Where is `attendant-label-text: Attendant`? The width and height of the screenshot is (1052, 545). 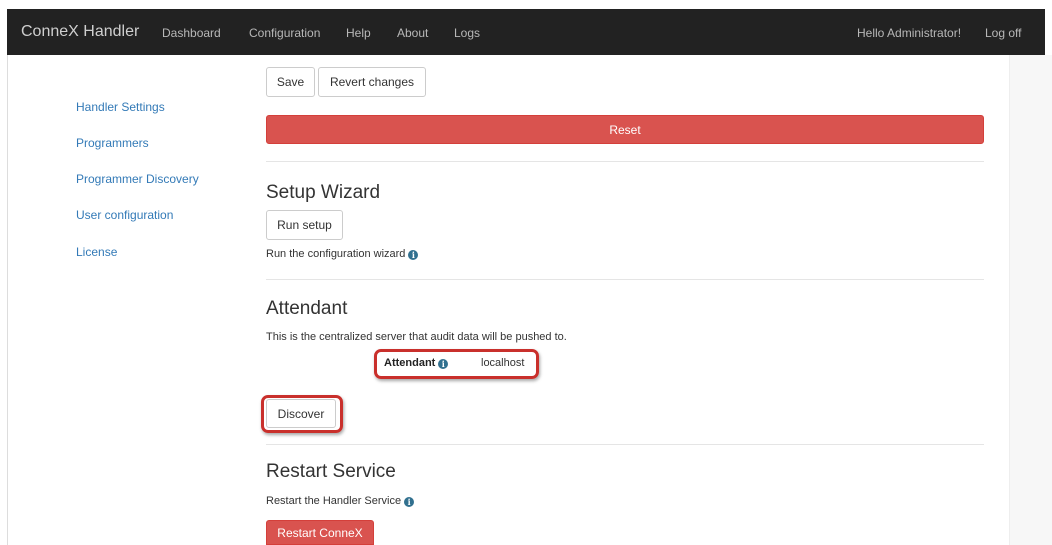
attendant-label-text: Attendant is located at coordinates (410, 363).